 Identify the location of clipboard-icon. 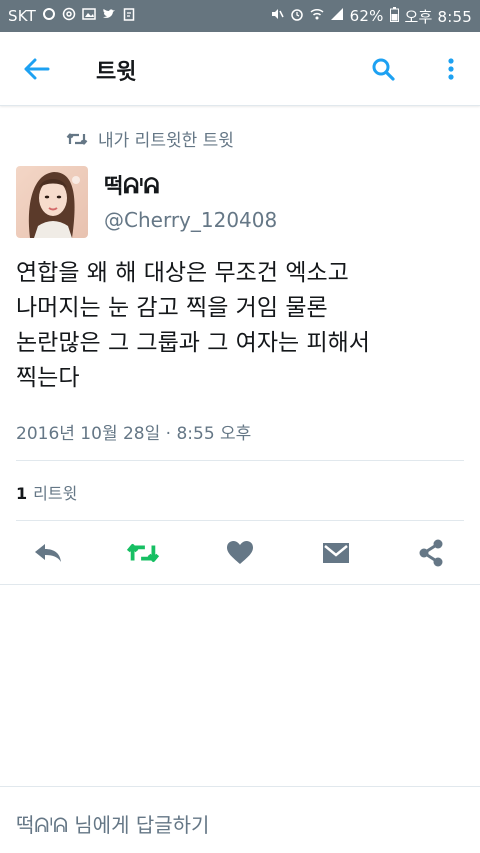
(129, 16).